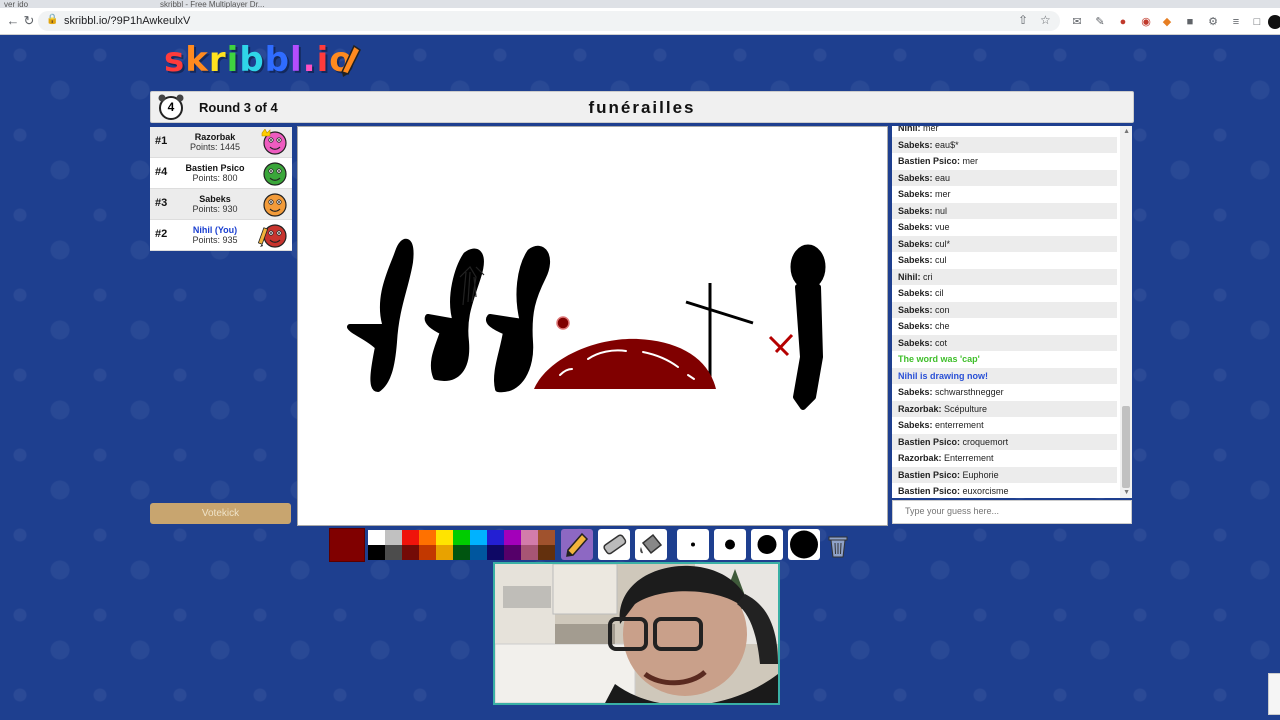 The image size is (1280, 720). Describe the element at coordinates (1004, 293) in the screenshot. I see `chat-message: Sabeks: cil` at that location.